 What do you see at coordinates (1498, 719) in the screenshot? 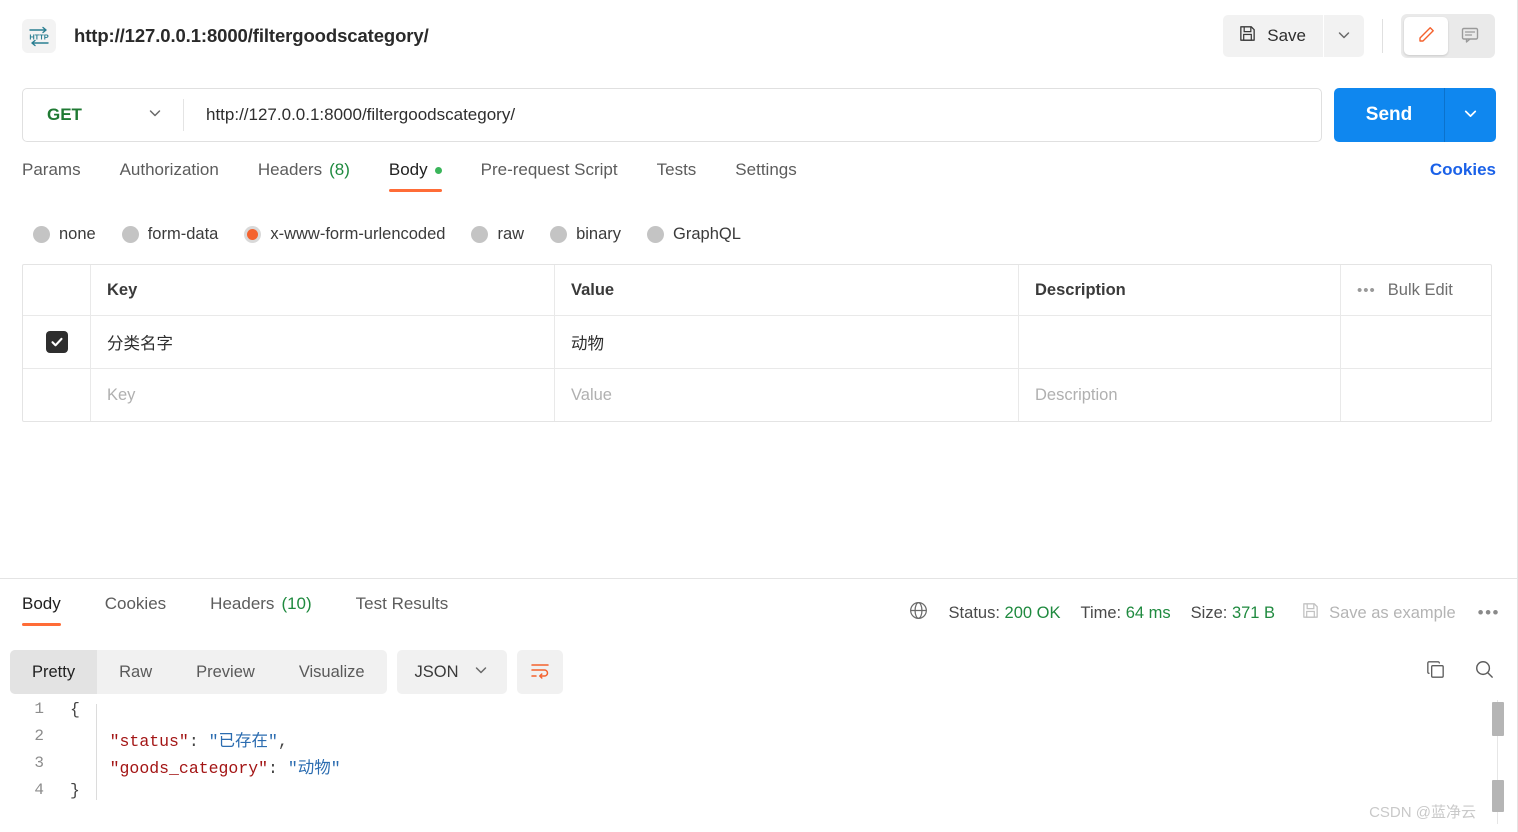
I see `response-scrollbar-thumb` at bounding box center [1498, 719].